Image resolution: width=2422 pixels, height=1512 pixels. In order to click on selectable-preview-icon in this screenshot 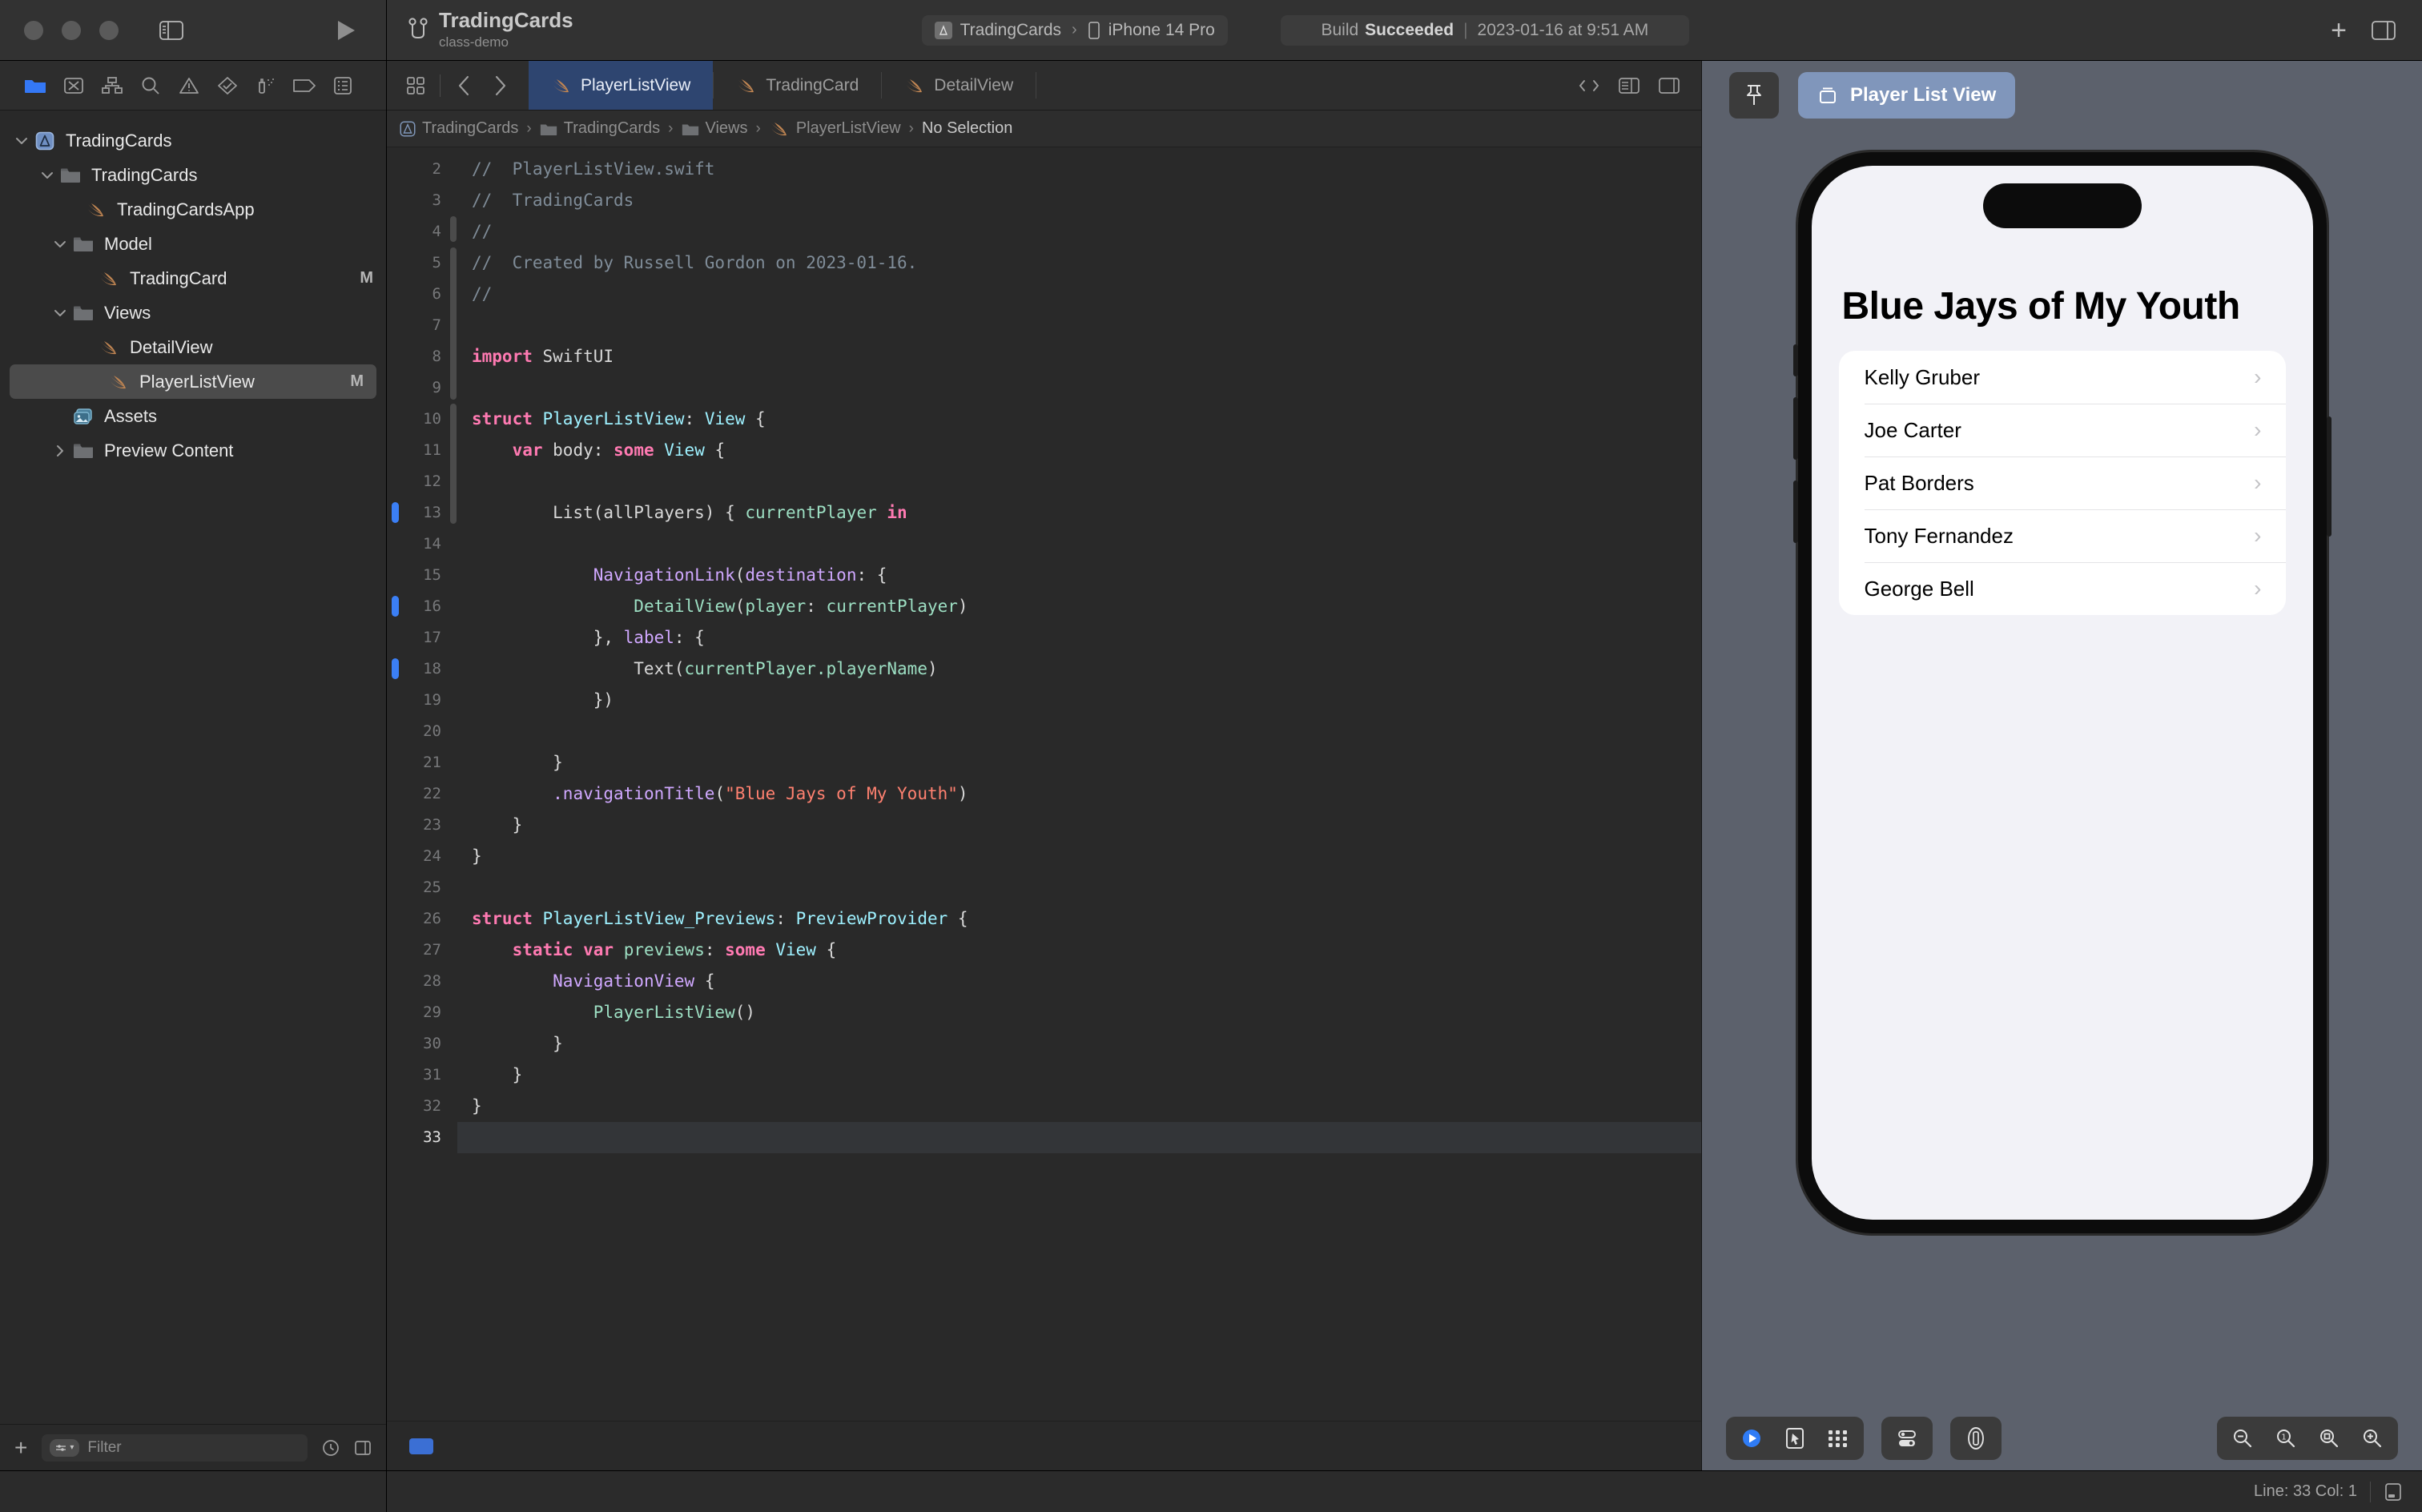, I will do `click(1795, 1438)`.